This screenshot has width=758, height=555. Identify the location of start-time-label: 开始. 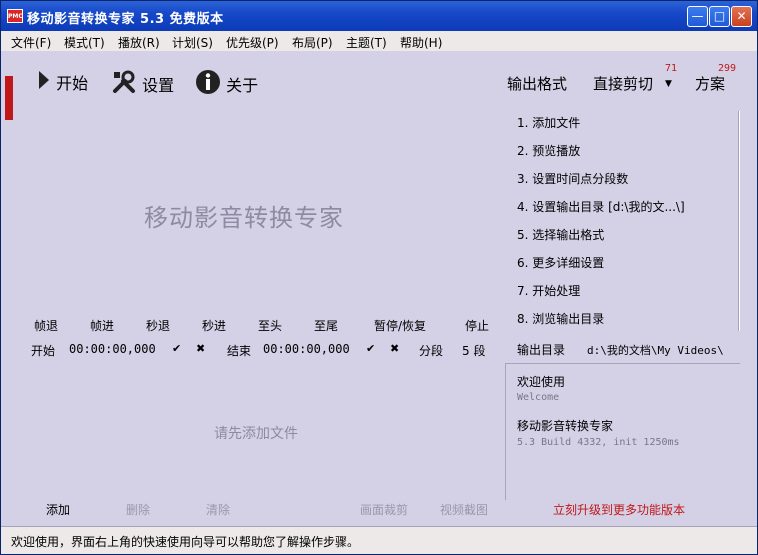
(43, 351).